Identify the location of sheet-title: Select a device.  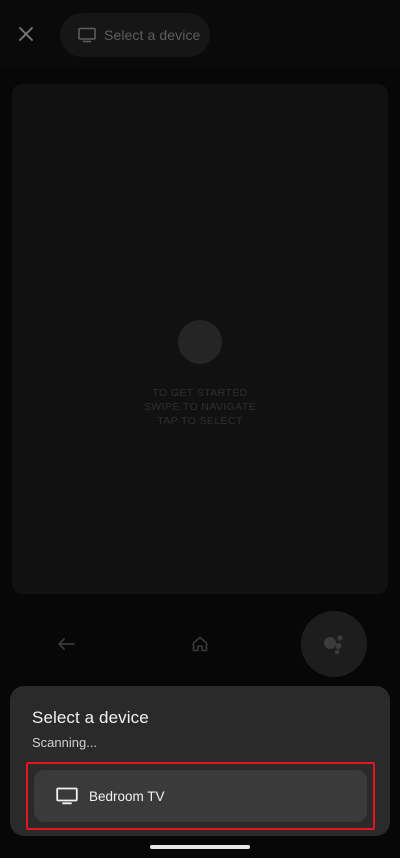
(90, 717).